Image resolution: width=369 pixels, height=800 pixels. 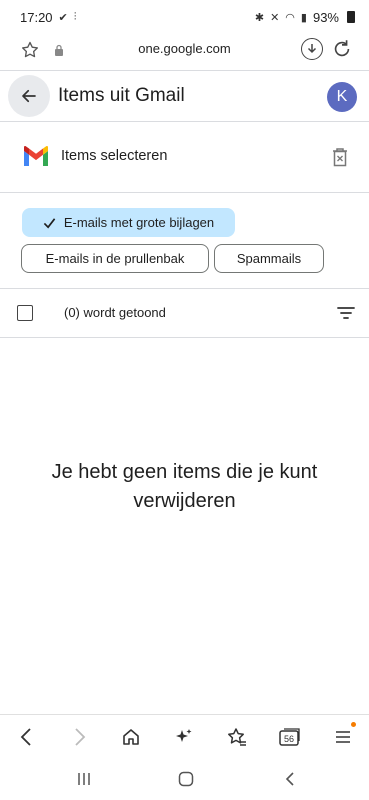 I want to click on home-icon, so click(x=131, y=737).